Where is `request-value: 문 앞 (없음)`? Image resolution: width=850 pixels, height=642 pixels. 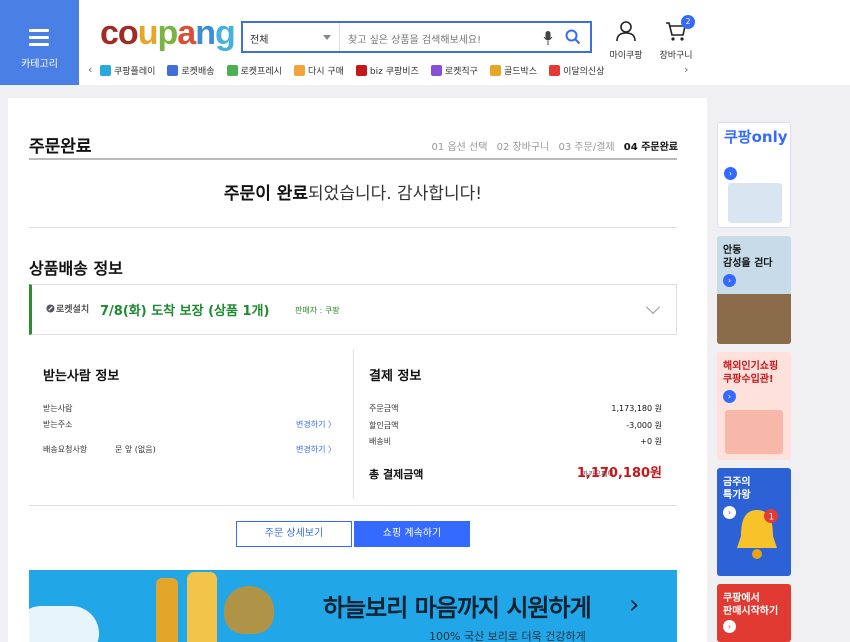
request-value: 문 앞 (없음) is located at coordinates (135, 449).